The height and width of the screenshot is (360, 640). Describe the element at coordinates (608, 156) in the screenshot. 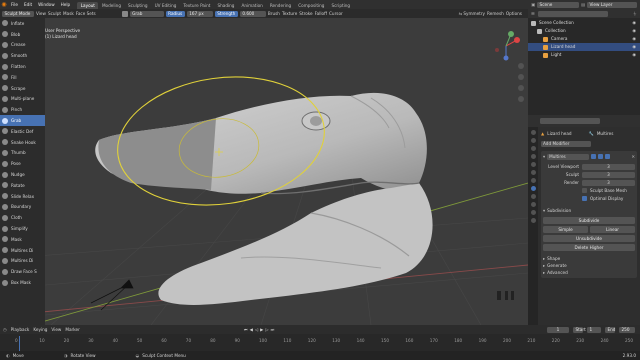

I see `render-toggle-icon` at that location.